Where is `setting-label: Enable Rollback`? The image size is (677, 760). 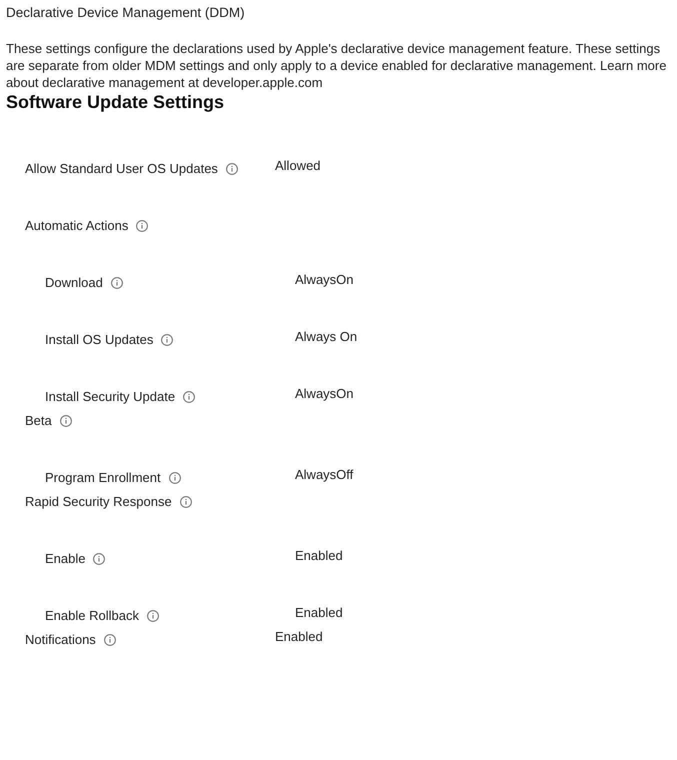
setting-label: Enable Rollback is located at coordinates (92, 615).